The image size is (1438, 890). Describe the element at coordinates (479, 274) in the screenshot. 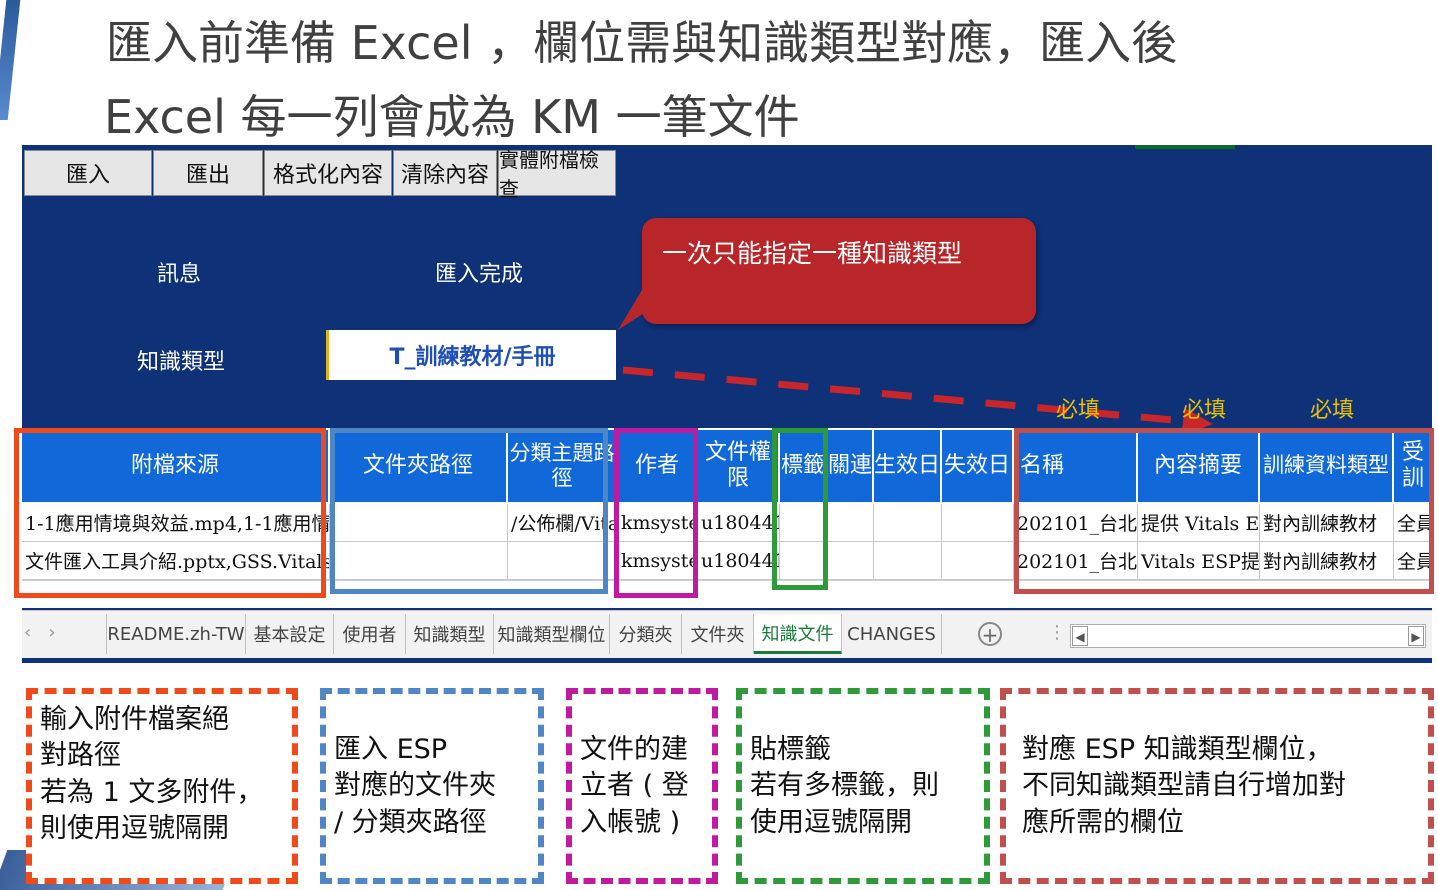

I see `message-value: 匯入完成` at that location.